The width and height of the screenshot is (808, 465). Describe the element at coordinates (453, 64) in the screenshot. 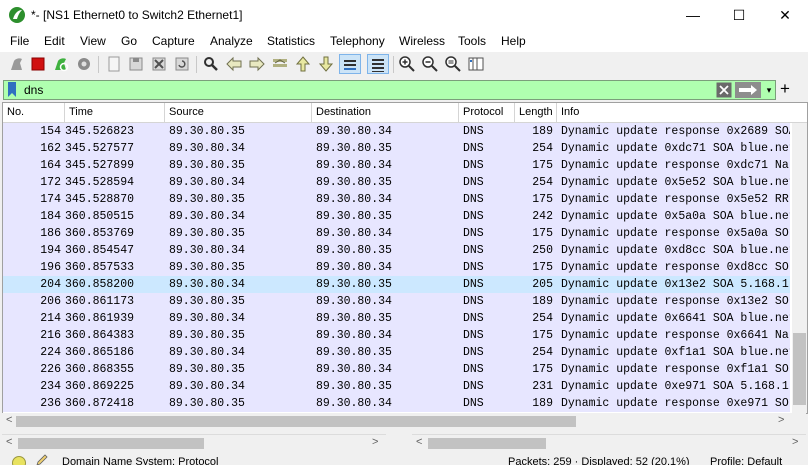

I see `zoom-normal-icon` at that location.